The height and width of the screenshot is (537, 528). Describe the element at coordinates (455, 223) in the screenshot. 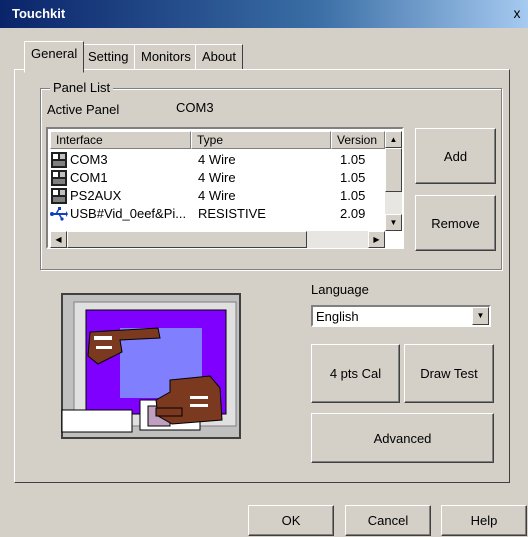

I see `remove-button: Remove` at that location.